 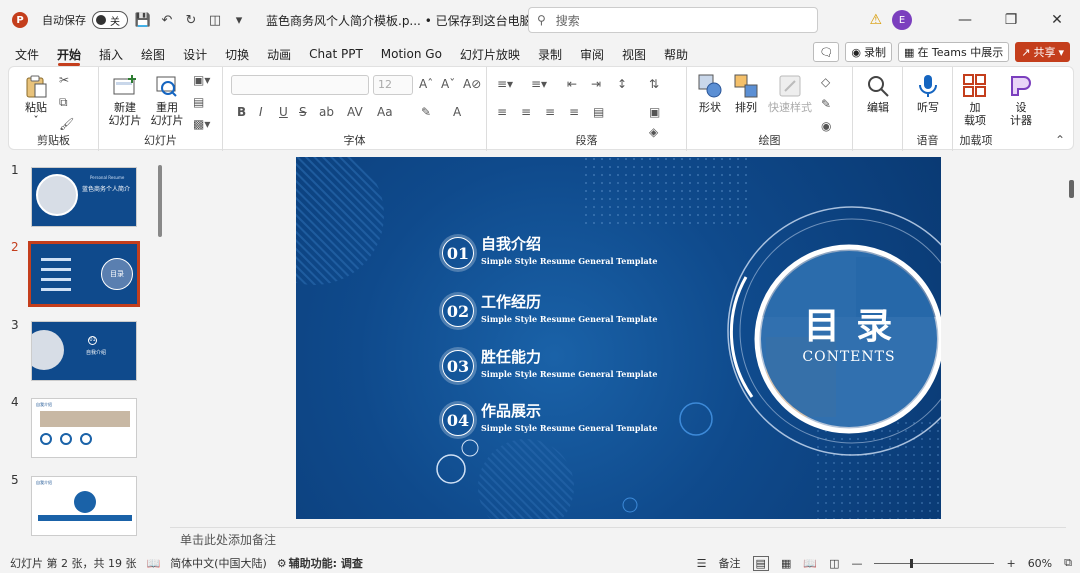 What do you see at coordinates (326, 112) in the screenshot?
I see `shadow-icon: ab` at bounding box center [326, 112].